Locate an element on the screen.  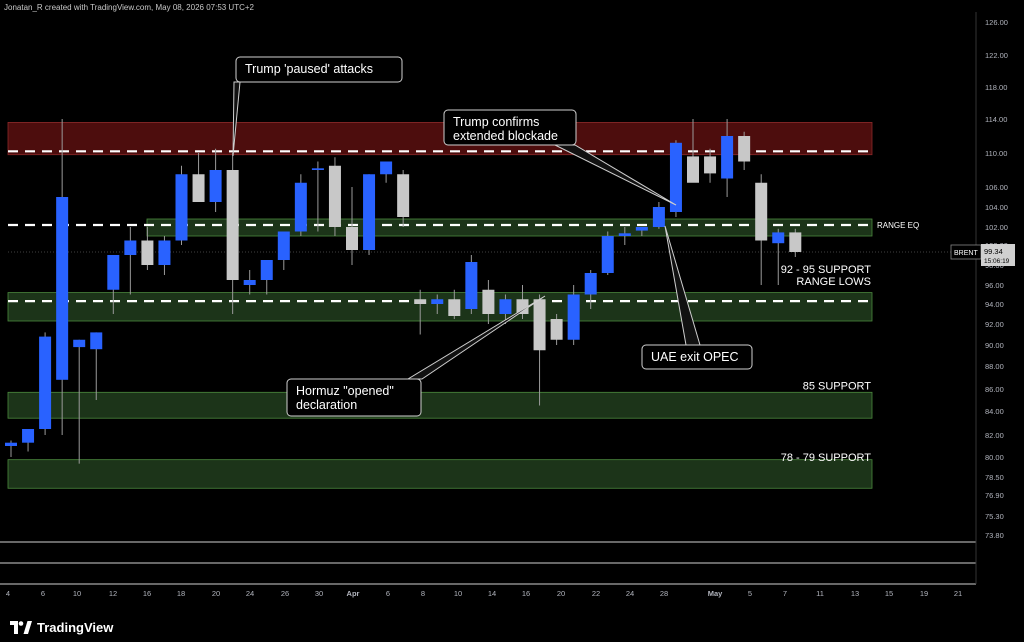
x-tick-label: May is located at coordinates (715, 593).